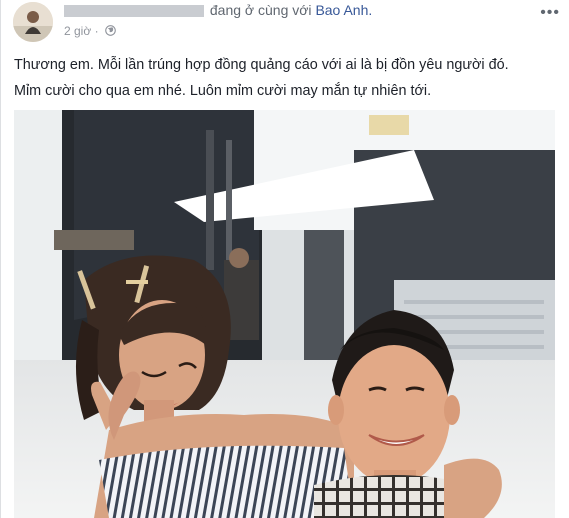 The height and width of the screenshot is (518, 569). What do you see at coordinates (285, 22) in the screenshot?
I see `post-header: đang ở cùng với Bao Anh. 2 giờ · •••` at bounding box center [285, 22].